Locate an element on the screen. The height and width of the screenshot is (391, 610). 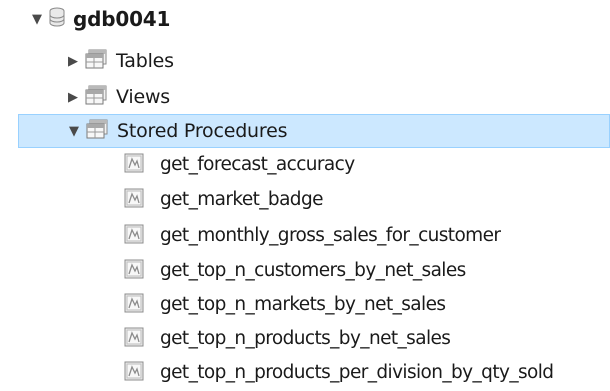
procedure-item: get_market_badge is located at coordinates (305, 200).